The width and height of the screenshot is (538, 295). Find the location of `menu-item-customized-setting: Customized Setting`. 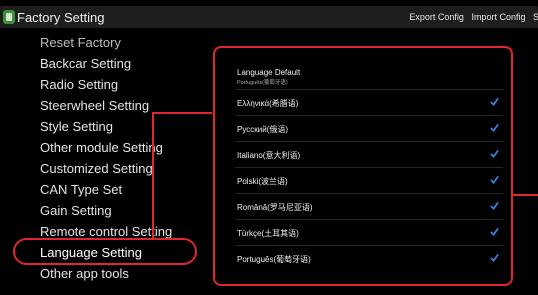

menu-item-customized-setting: Customized Setting is located at coordinates (96, 168).